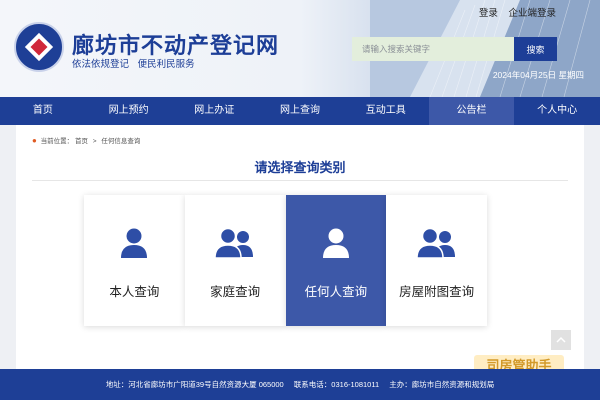  Describe the element at coordinates (386, 111) in the screenshot. I see `nav-item-interactive-tools: 互动工具` at that location.